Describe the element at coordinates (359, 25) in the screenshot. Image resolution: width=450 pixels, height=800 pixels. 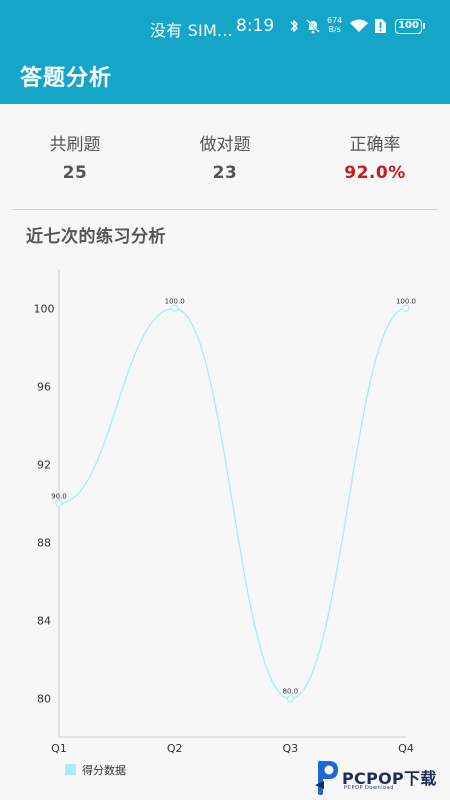
I see `wifi-icon` at that location.